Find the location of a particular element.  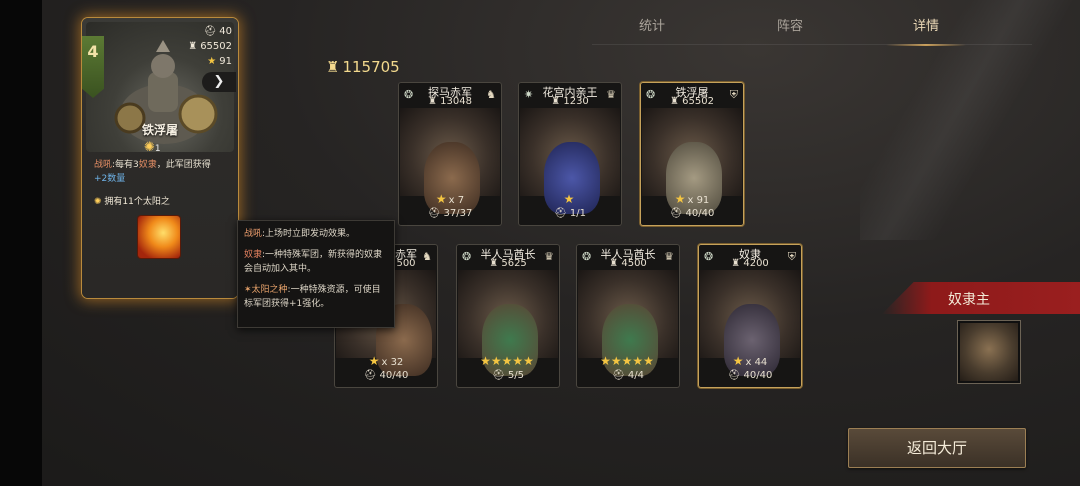

unit-power-value: 4500 is located at coordinates (634, 263).